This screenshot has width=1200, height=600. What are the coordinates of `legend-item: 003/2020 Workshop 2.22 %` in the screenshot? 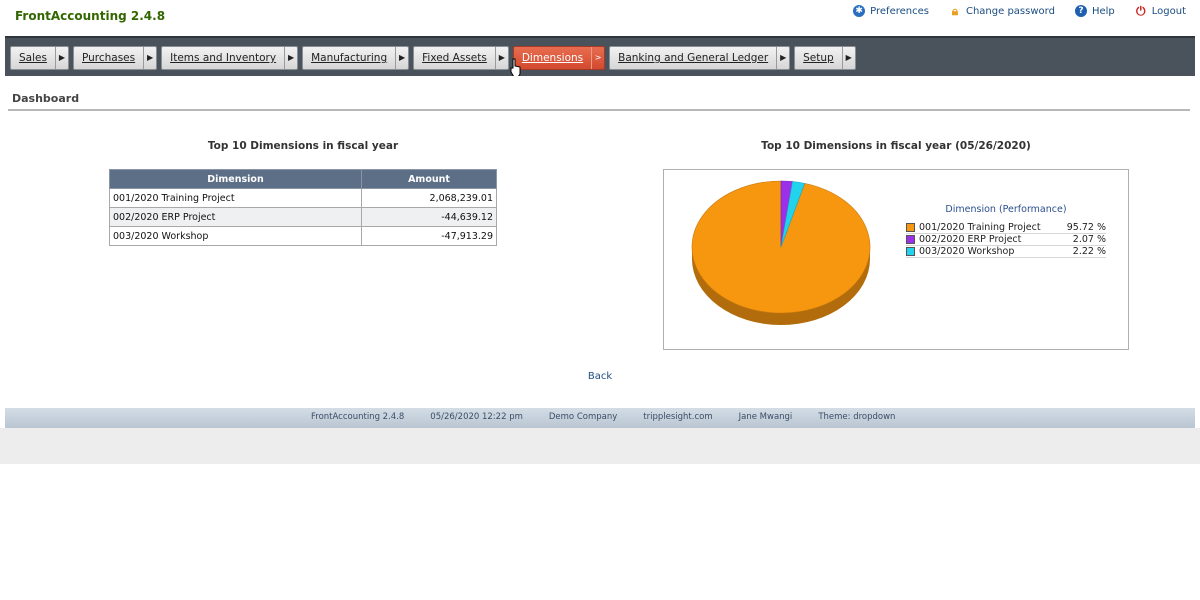 It's located at (1006, 252).